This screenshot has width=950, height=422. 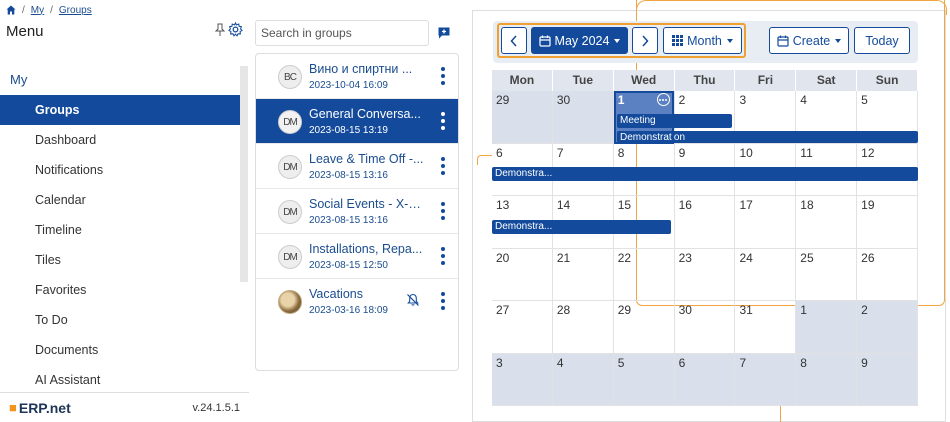 I want to click on day-cell: 6, so click(x=705, y=379).